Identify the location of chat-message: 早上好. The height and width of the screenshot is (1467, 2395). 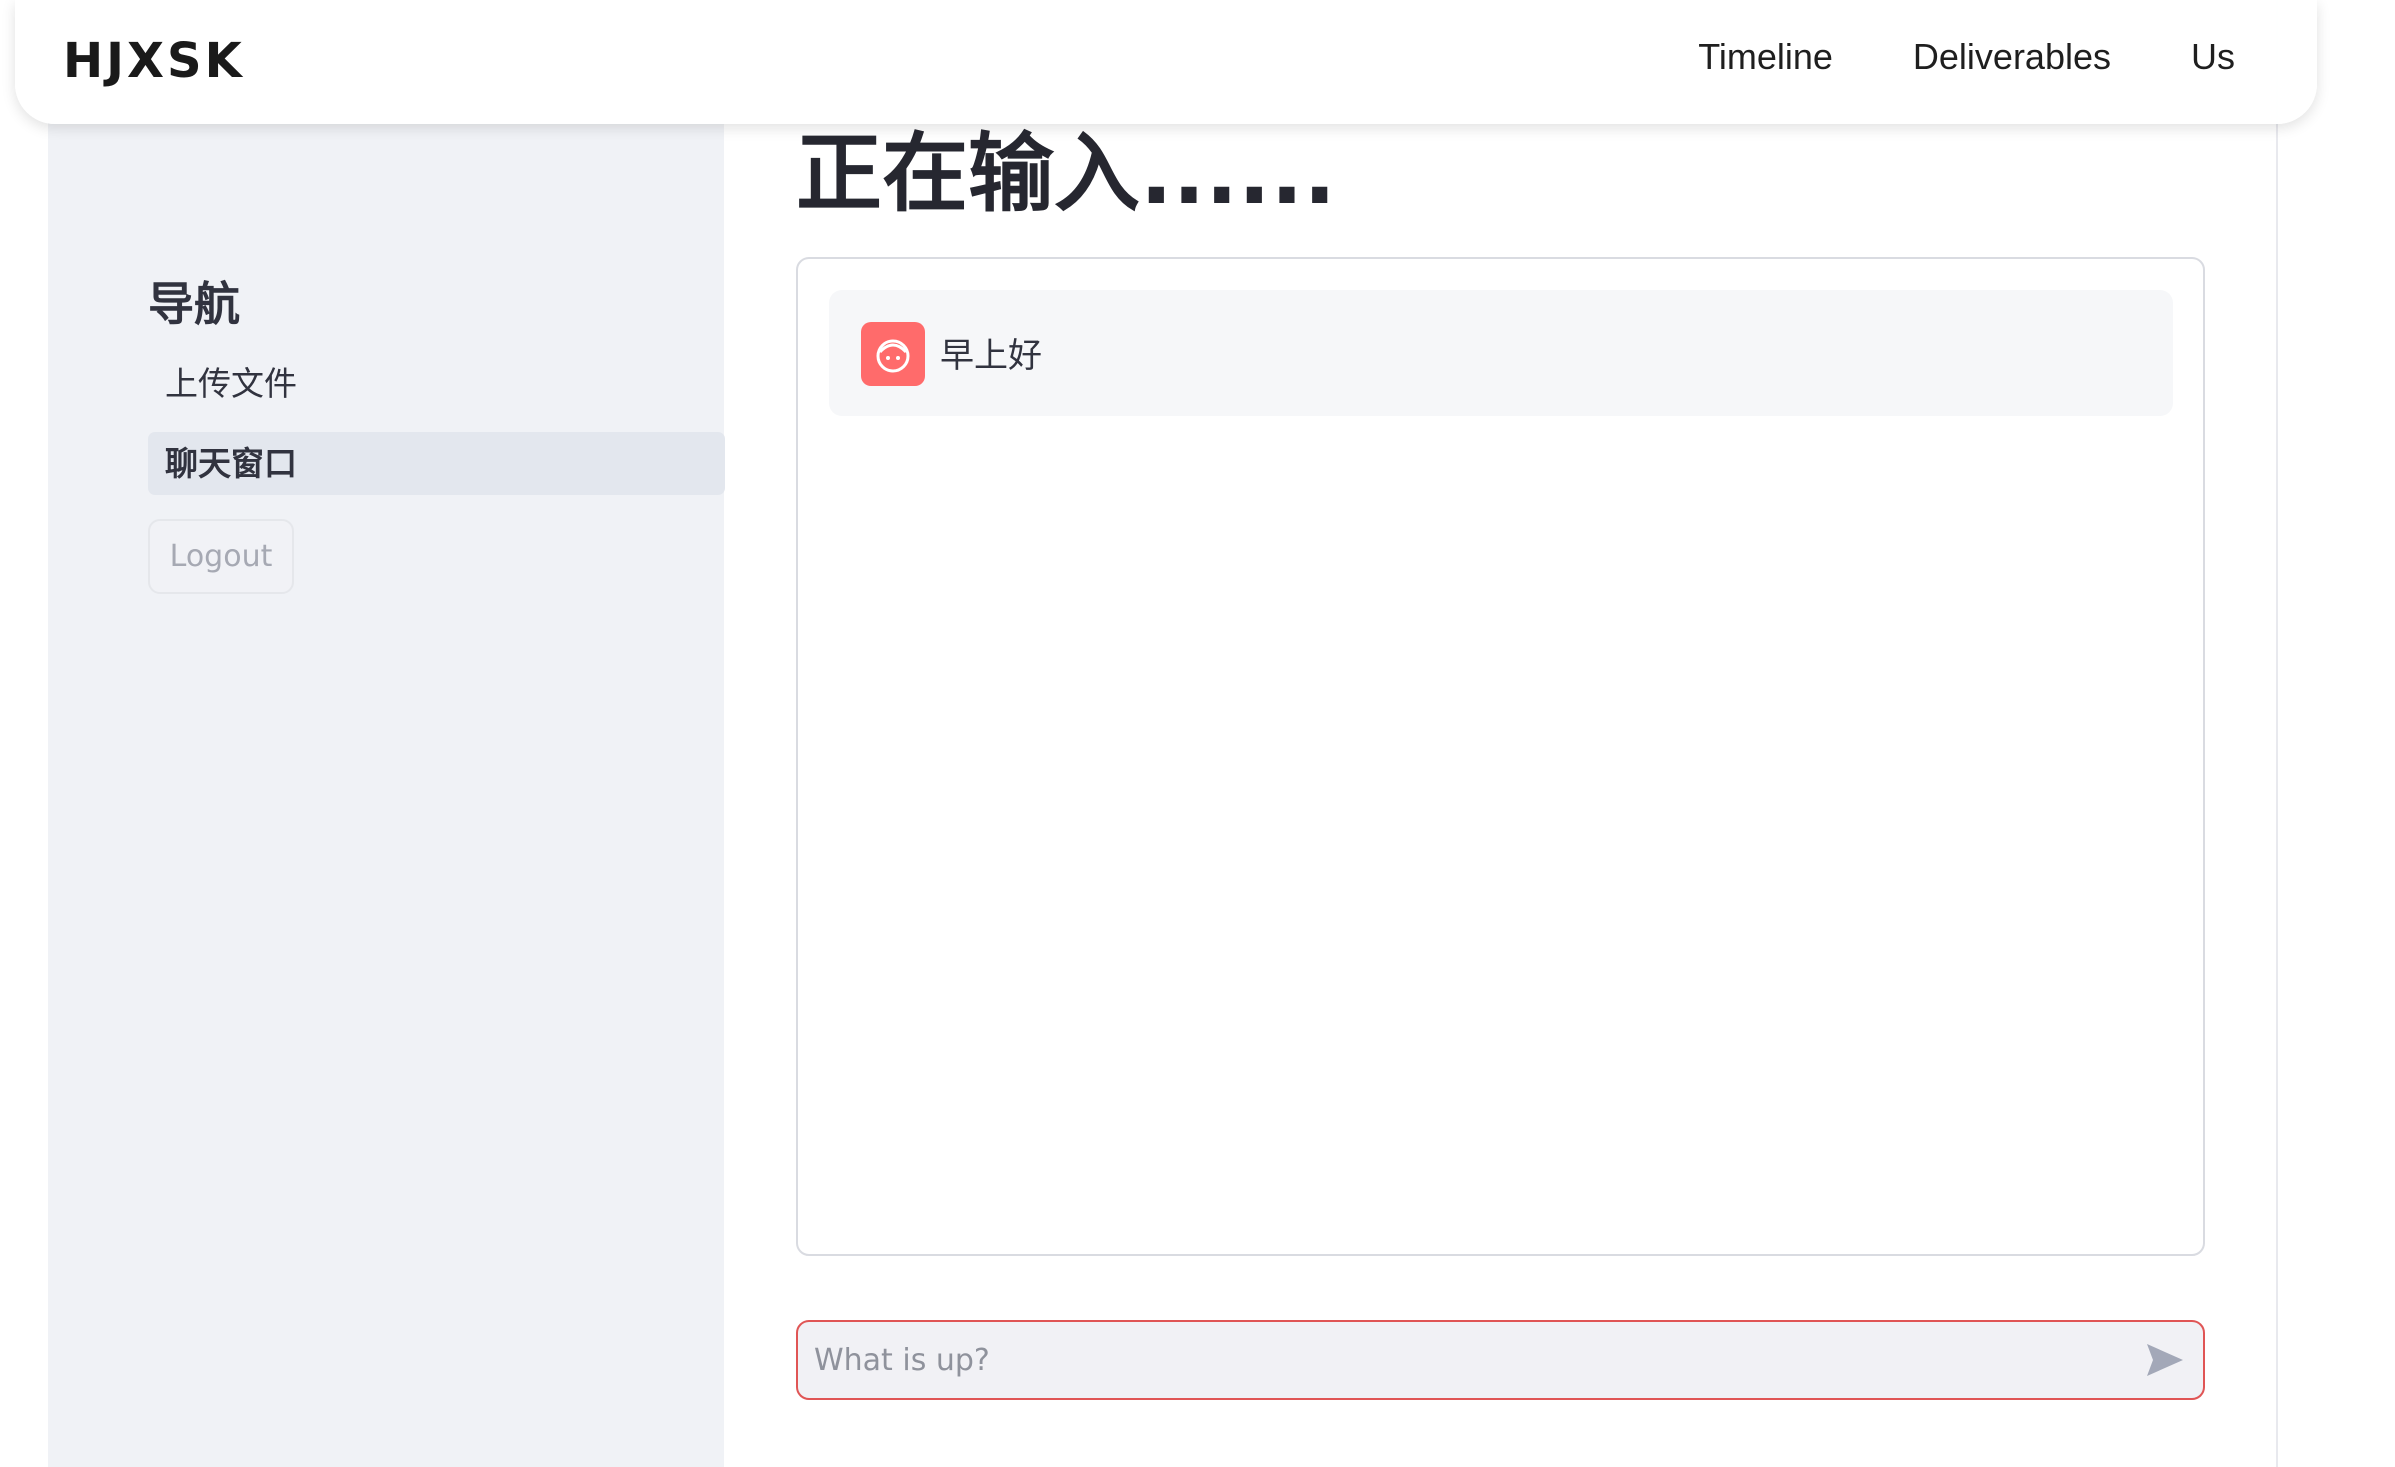
(1501, 353).